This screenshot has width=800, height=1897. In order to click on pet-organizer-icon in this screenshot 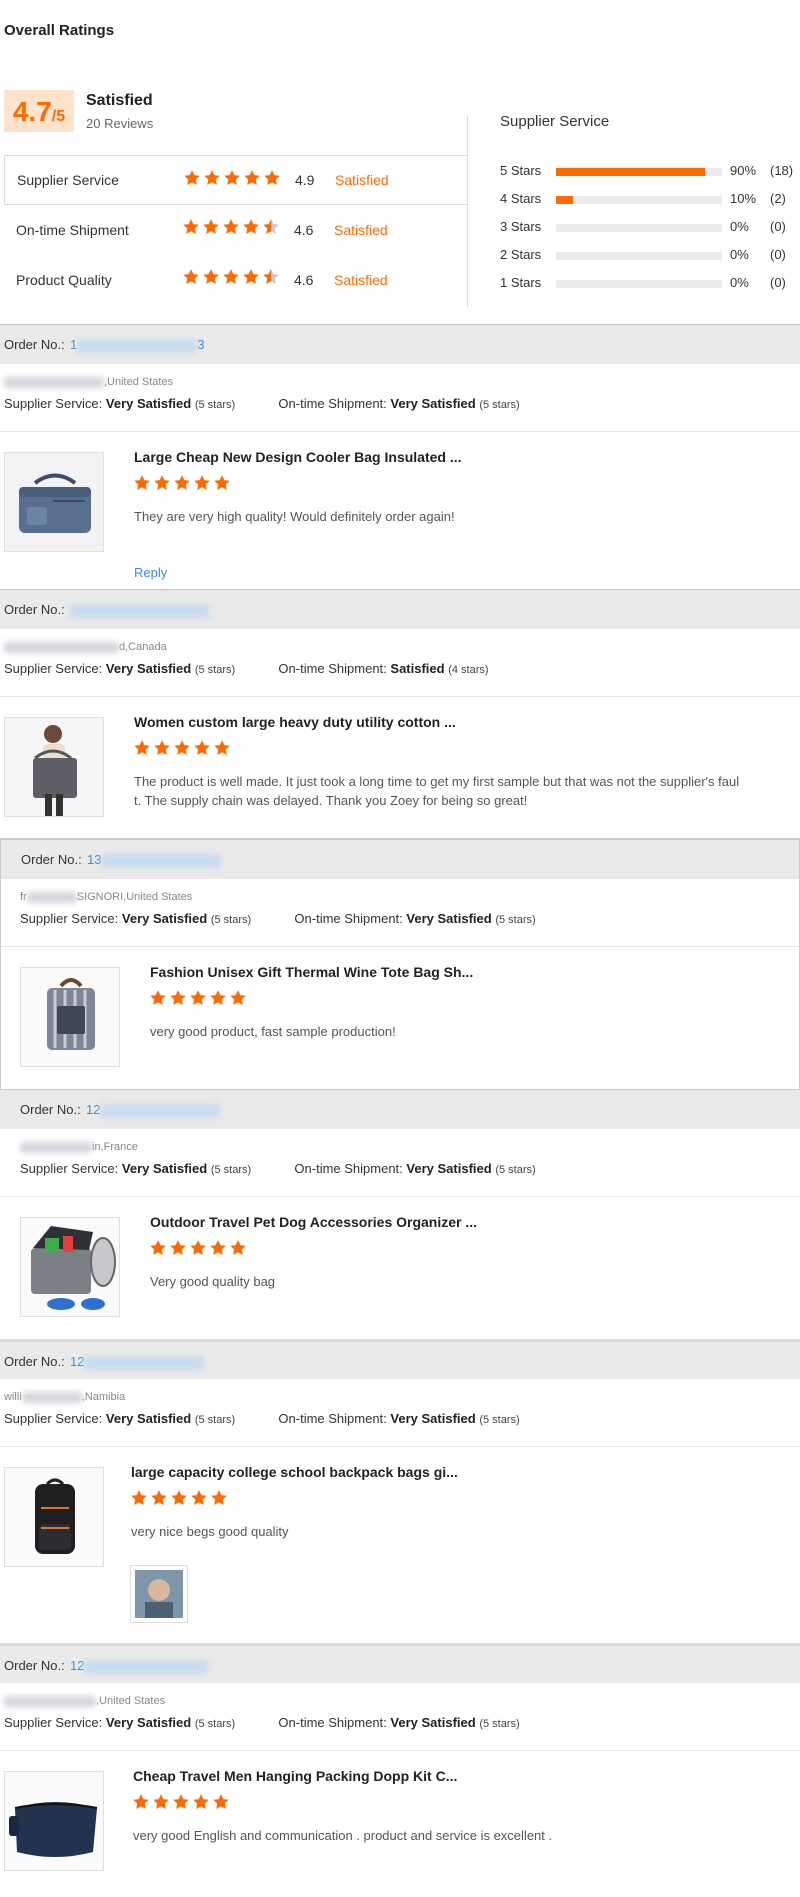, I will do `click(70, 1267)`.